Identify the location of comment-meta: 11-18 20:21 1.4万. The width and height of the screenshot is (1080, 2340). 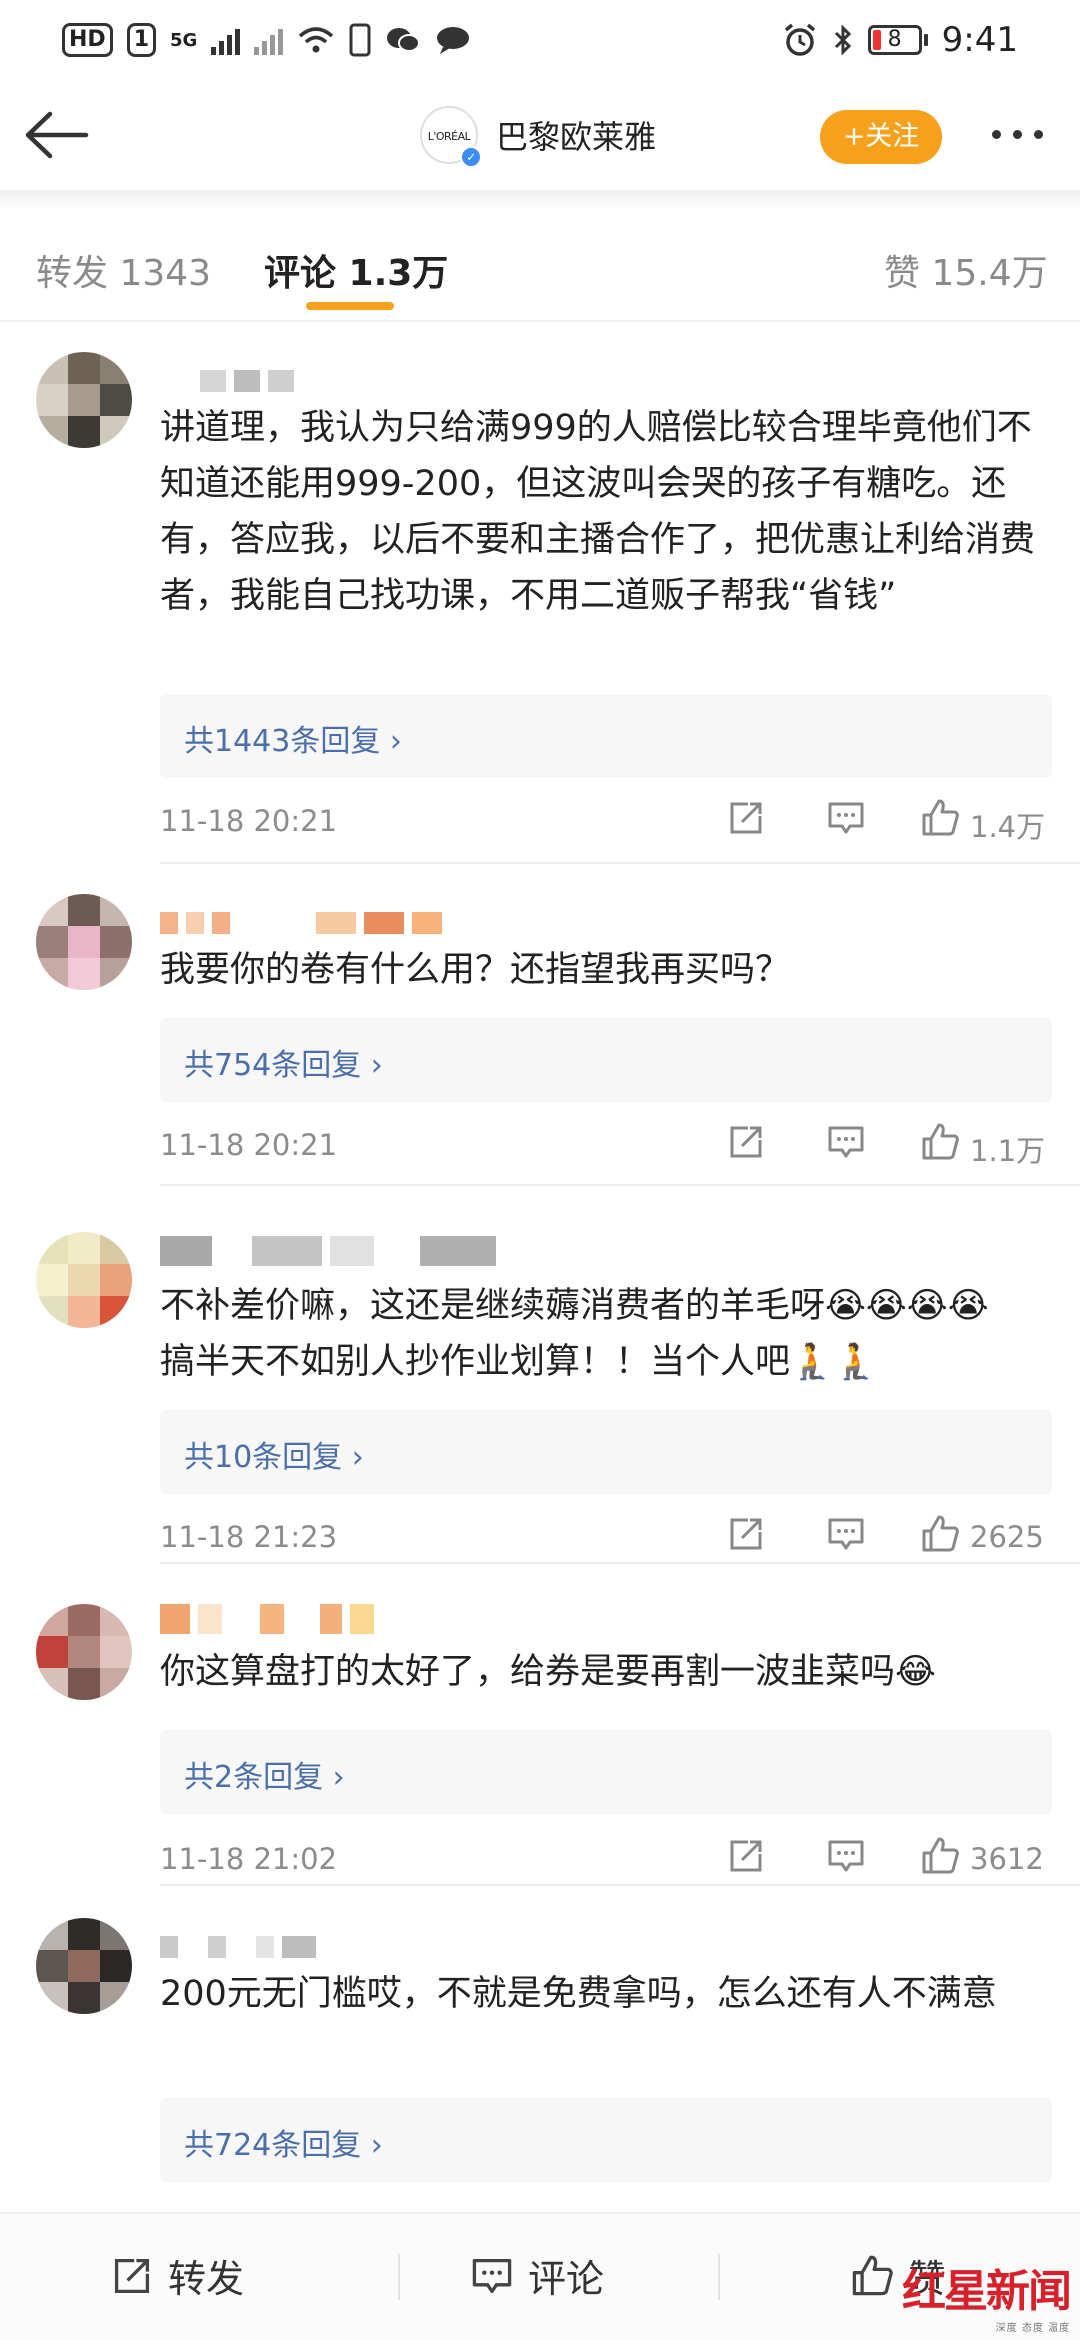
(610, 823).